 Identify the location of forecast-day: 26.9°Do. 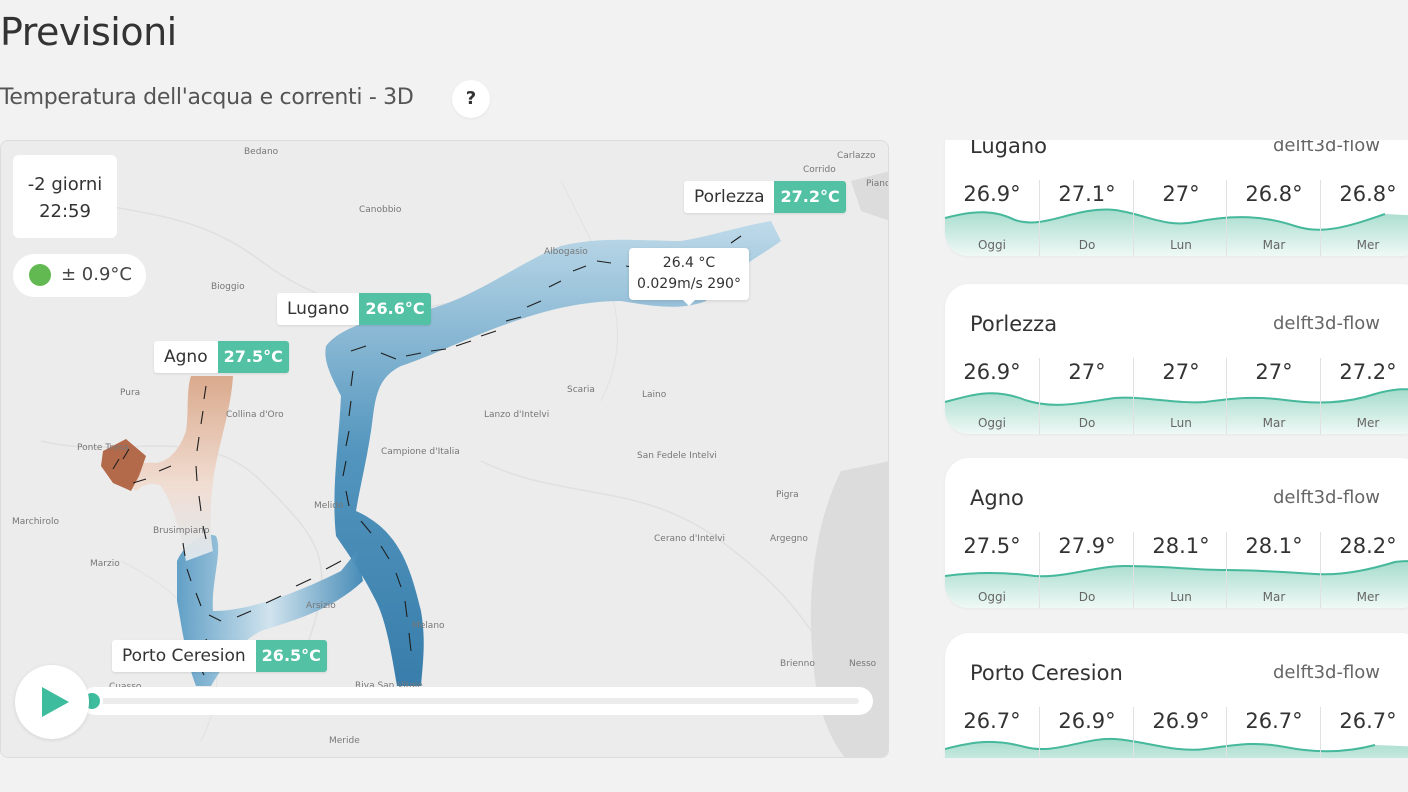
(1086, 732).